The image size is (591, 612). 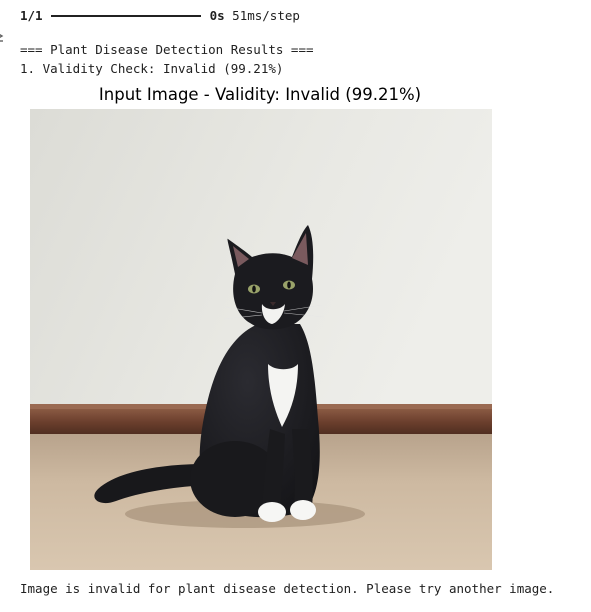 What do you see at coordinates (167, 49) in the screenshot?
I see `results-header: === Plant Disease Detection Results ===` at bounding box center [167, 49].